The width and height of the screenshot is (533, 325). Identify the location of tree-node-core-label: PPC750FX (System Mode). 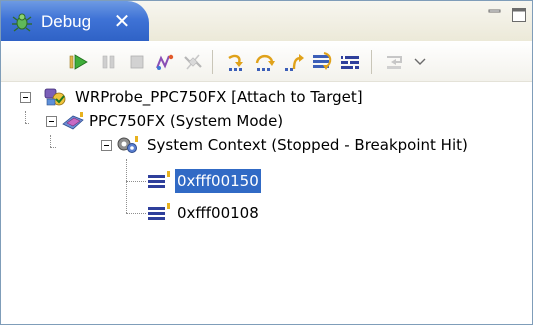
(186, 121).